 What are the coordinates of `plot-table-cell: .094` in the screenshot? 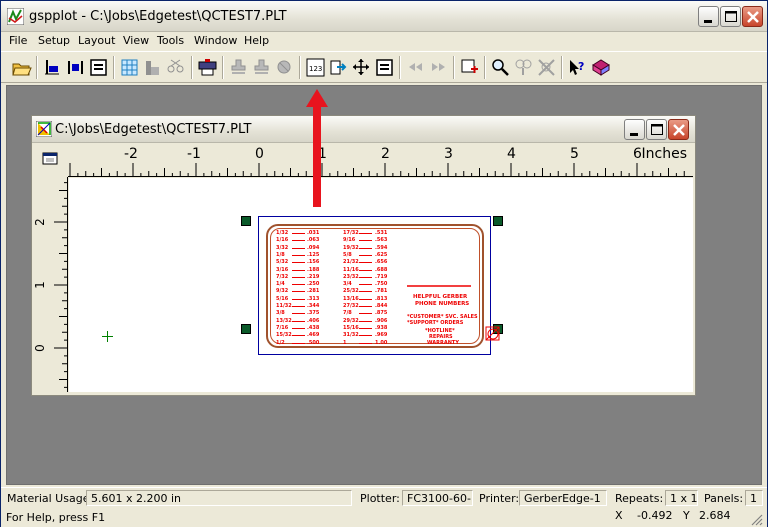 It's located at (313, 247).